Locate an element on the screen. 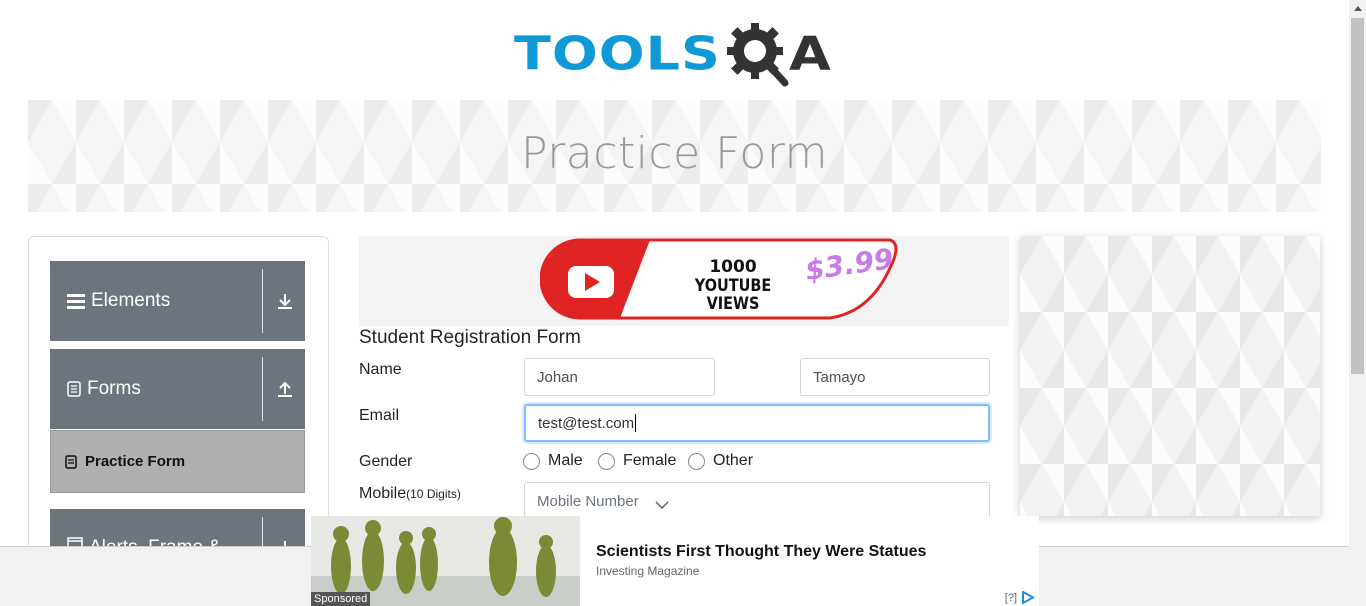  form-title: Student Registration Form is located at coordinates (470, 337).